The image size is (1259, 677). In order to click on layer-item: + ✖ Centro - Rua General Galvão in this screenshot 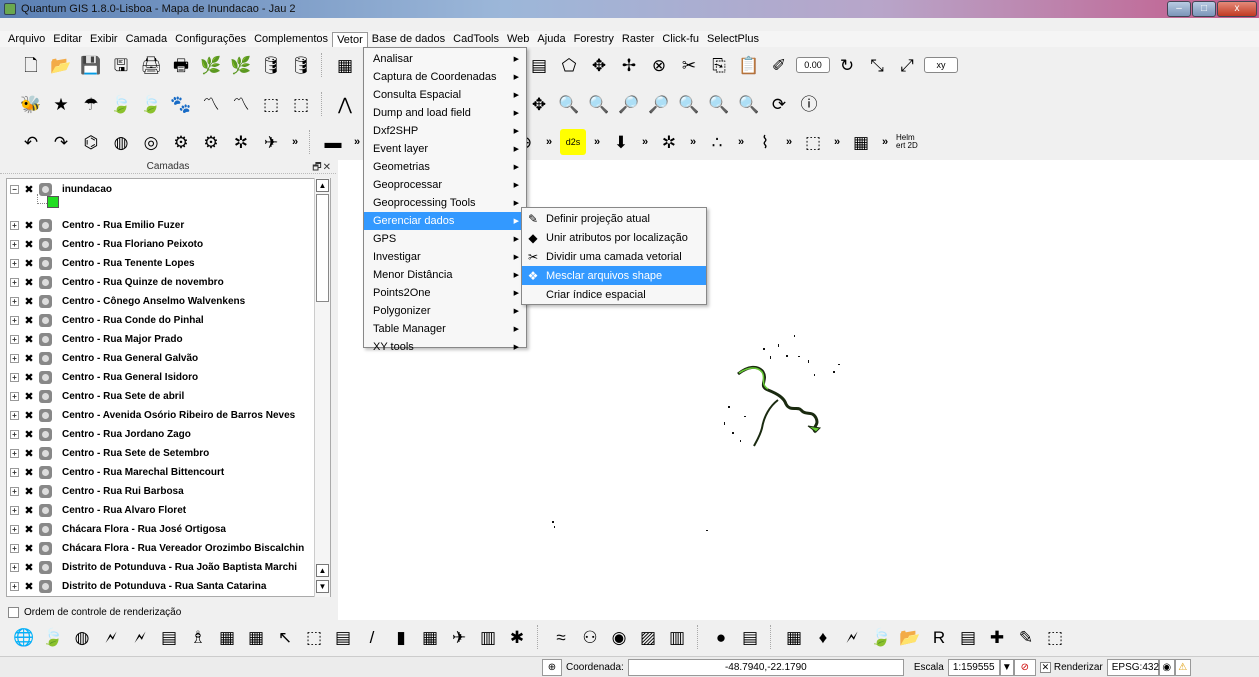, I will do `click(168, 358)`.